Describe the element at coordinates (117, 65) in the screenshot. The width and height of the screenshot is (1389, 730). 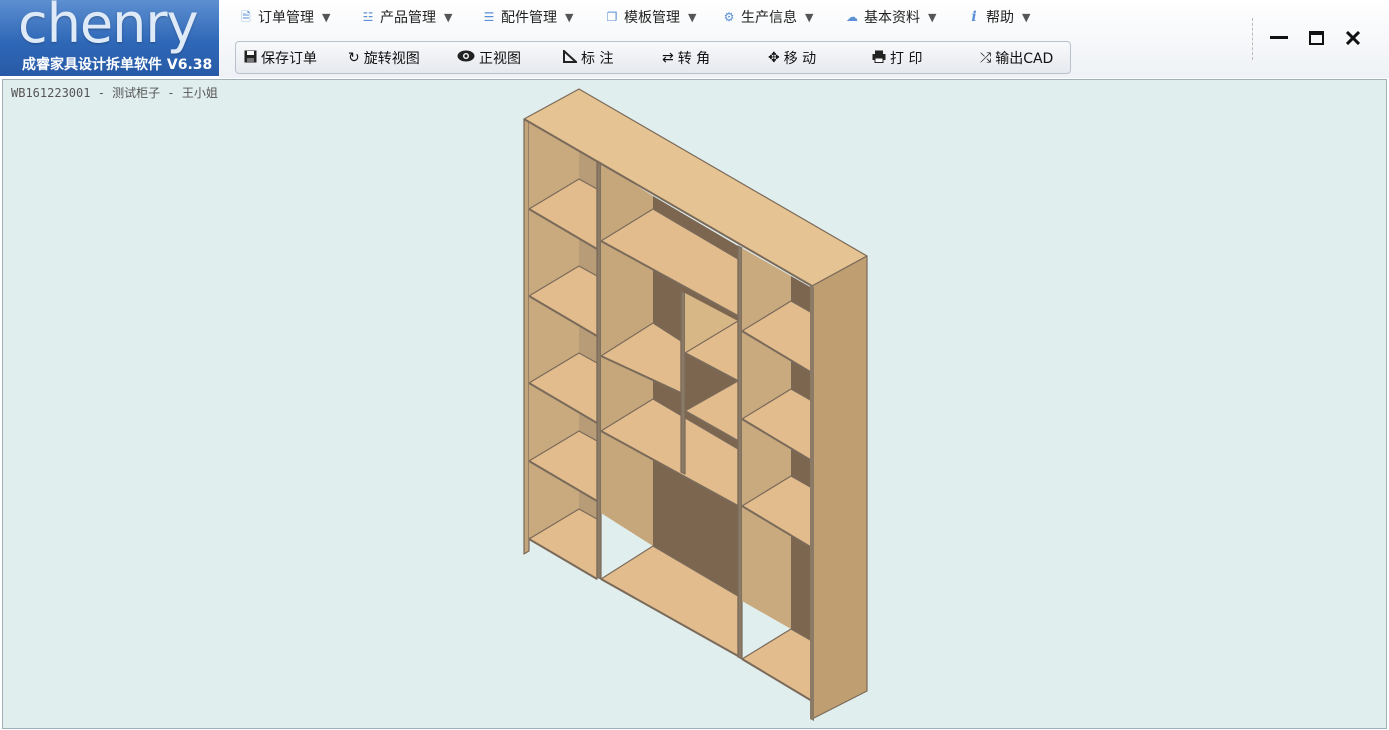
I see `logo-subtitle: 成睿家具设计拆单软件 V6.38` at that location.